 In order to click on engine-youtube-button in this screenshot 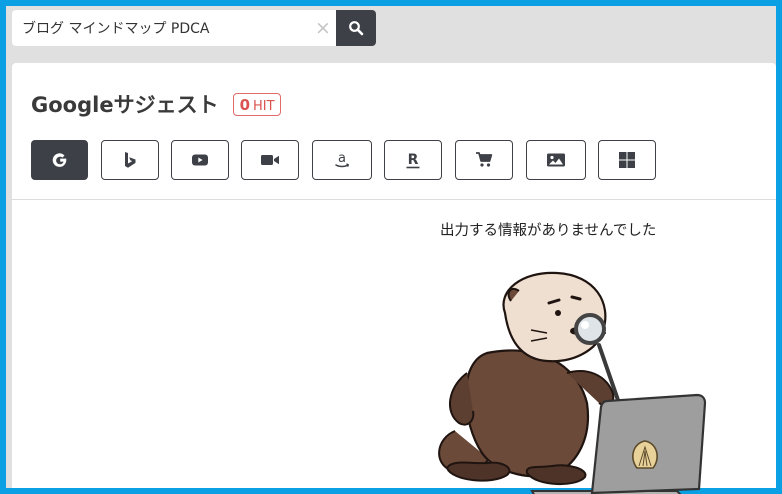, I will do `click(200, 160)`.